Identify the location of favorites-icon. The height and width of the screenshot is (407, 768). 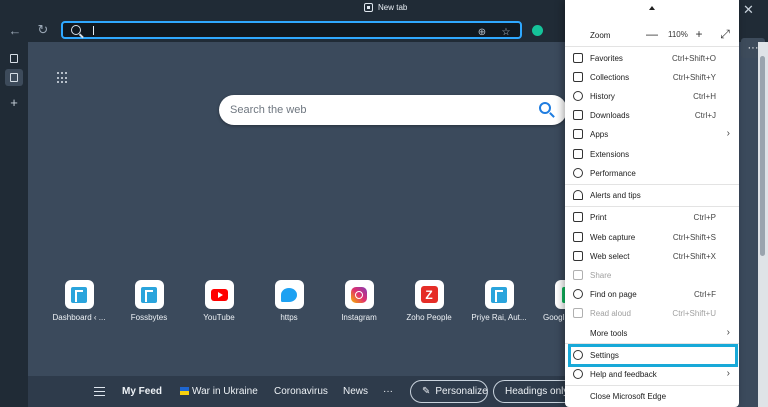
(578, 58).